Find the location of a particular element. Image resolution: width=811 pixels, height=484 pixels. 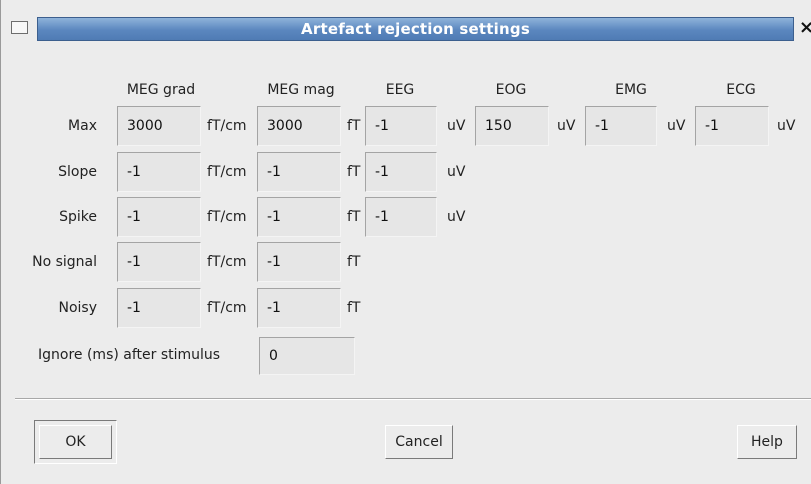

column-header-meg-mag: MEG mag is located at coordinates (301, 90).